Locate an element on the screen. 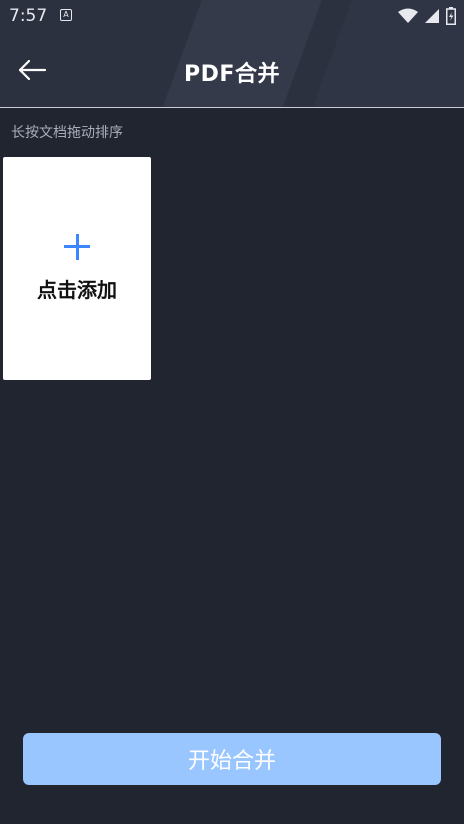 Image resolution: width=464 pixels, height=824 pixels. start-merge-button: 开始合并 is located at coordinates (232, 759).